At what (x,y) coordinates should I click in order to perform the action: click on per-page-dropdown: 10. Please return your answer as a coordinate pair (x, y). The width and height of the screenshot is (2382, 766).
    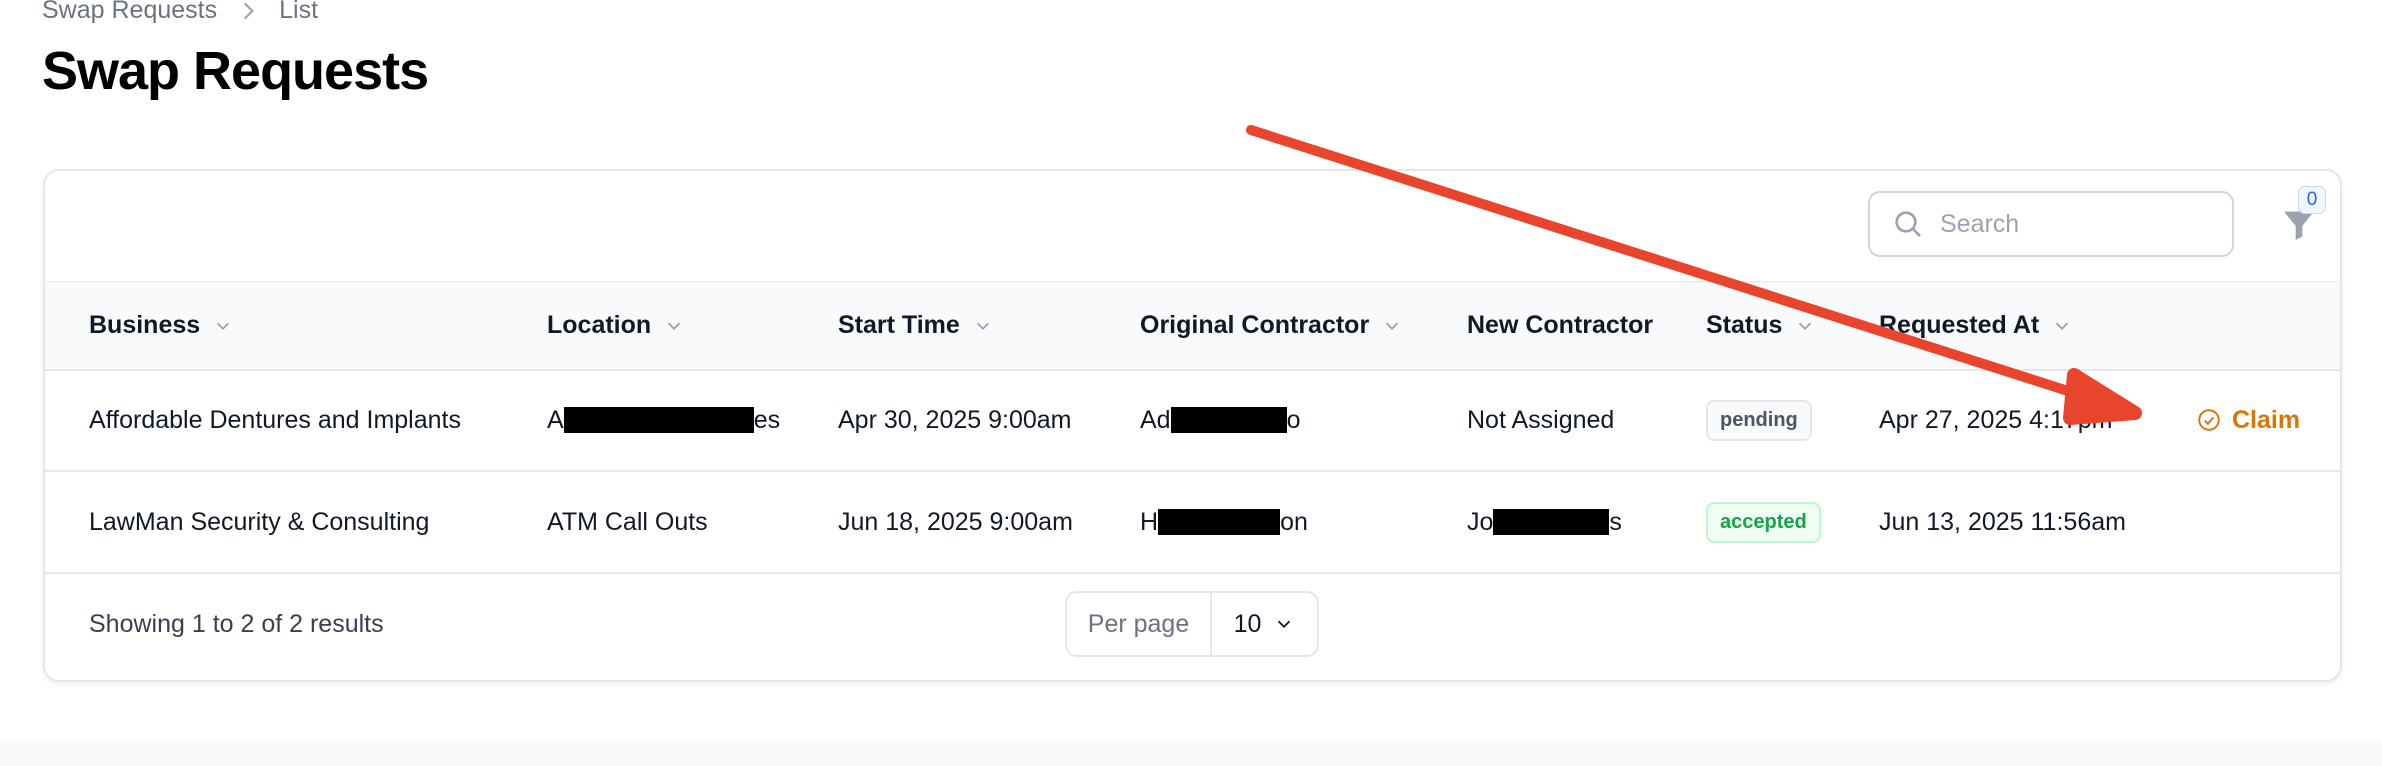
    Looking at the image, I should click on (1264, 624).